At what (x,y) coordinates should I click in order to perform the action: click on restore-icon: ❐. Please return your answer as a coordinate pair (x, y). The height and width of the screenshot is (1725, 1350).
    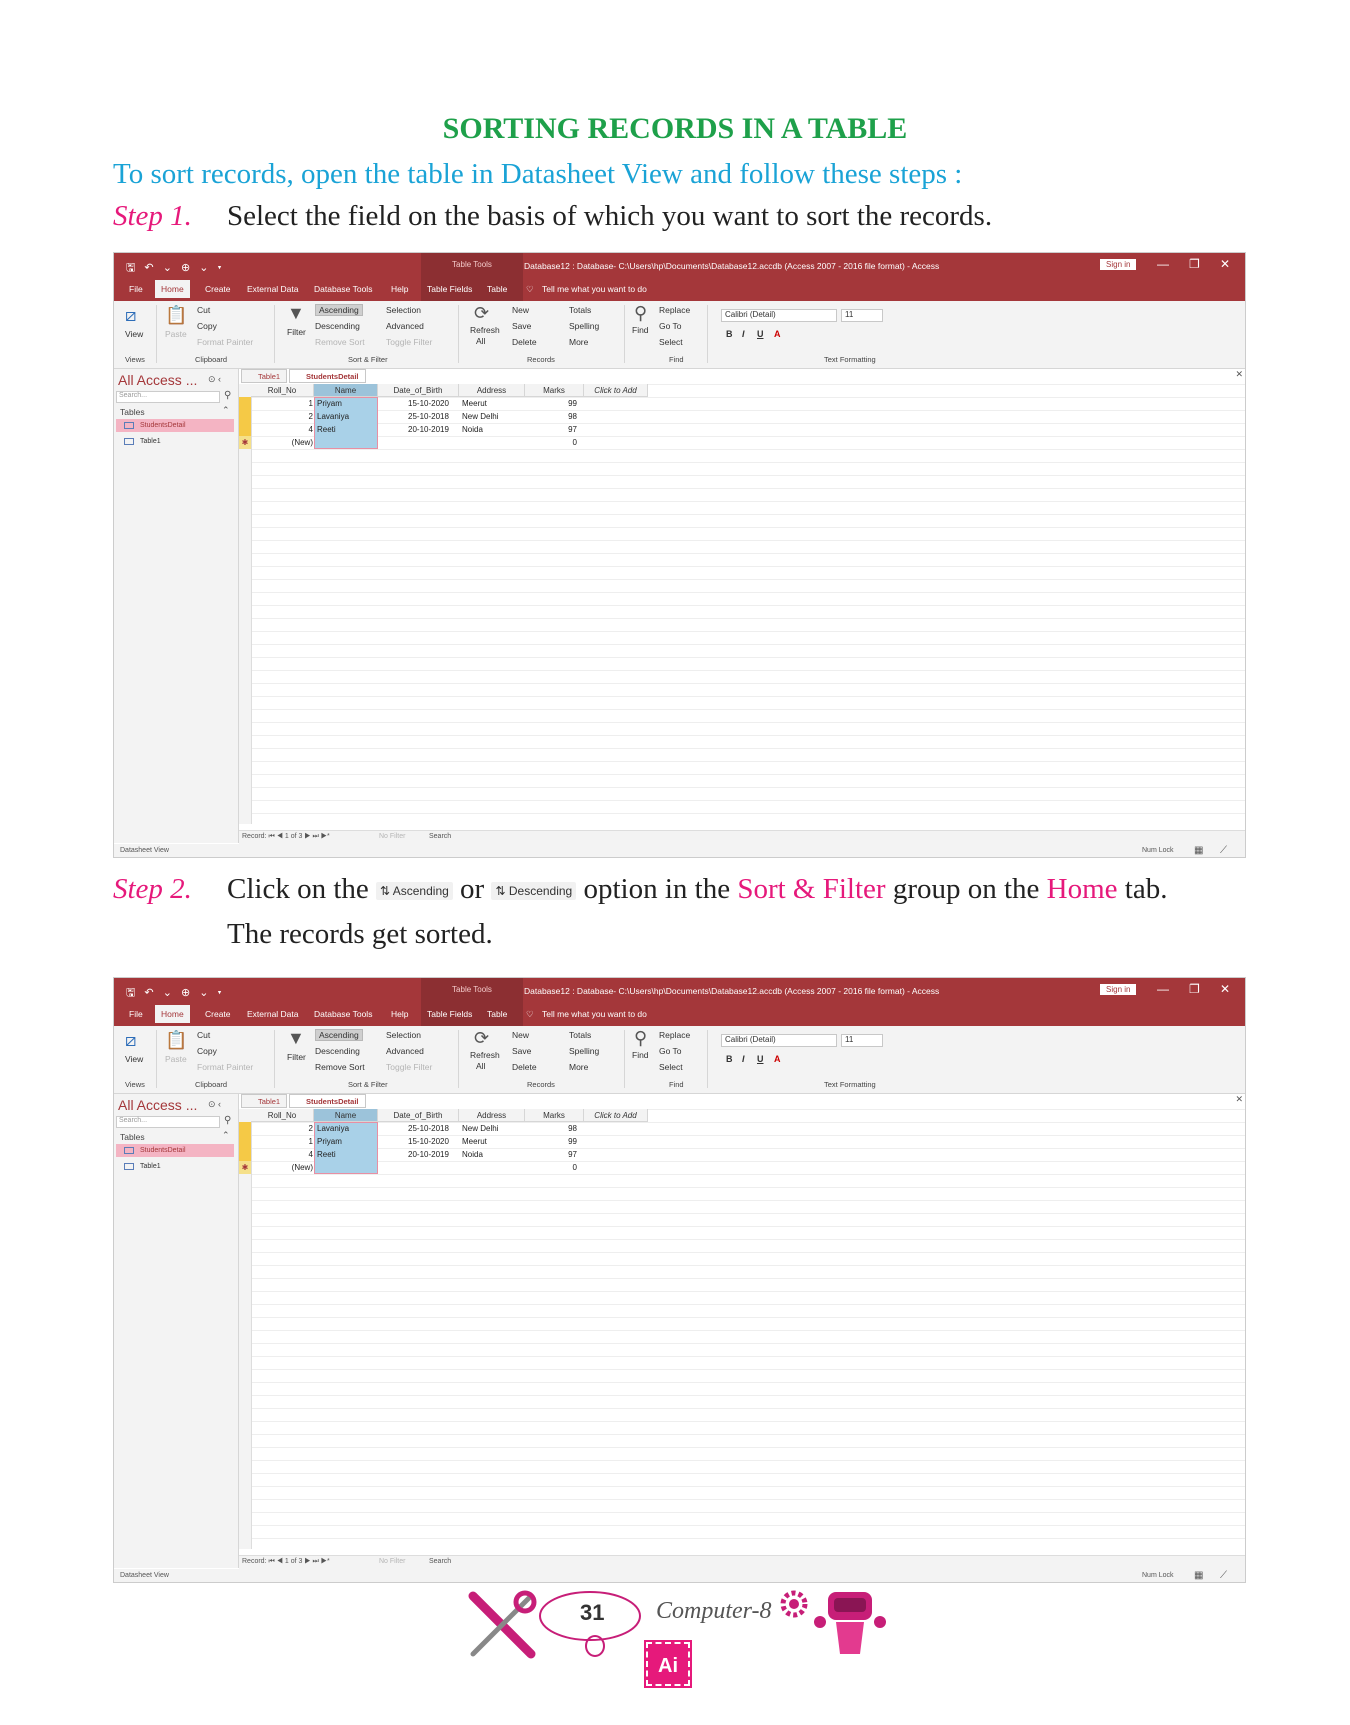
    Looking at the image, I should click on (1194, 264).